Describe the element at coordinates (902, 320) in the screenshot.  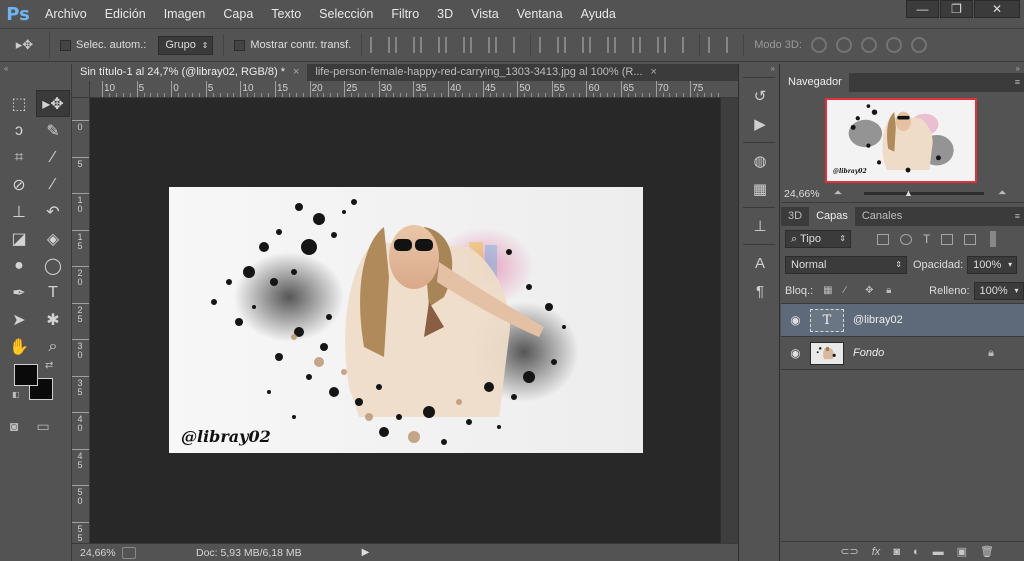
I see `layer-row-text: ◉ T @libray02` at that location.